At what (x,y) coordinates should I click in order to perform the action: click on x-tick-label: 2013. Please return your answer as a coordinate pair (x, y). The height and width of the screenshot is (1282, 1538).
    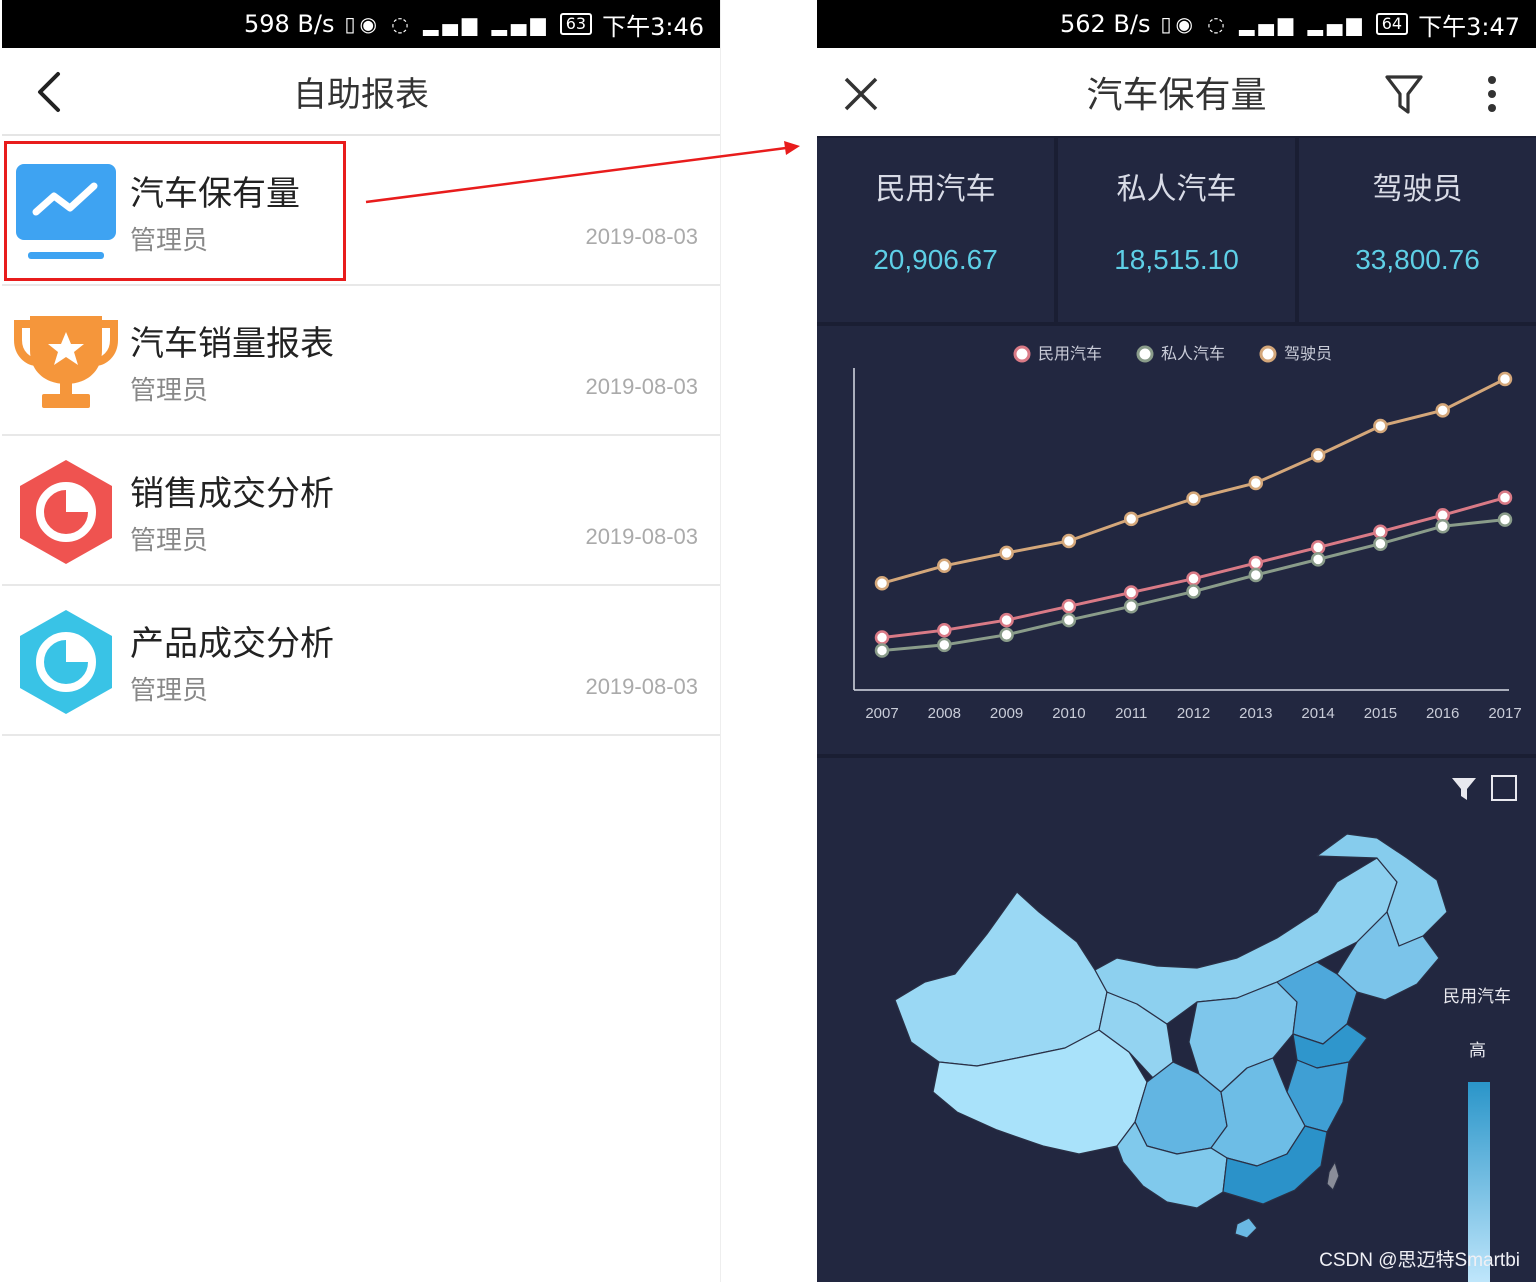
    Looking at the image, I should click on (1255, 713).